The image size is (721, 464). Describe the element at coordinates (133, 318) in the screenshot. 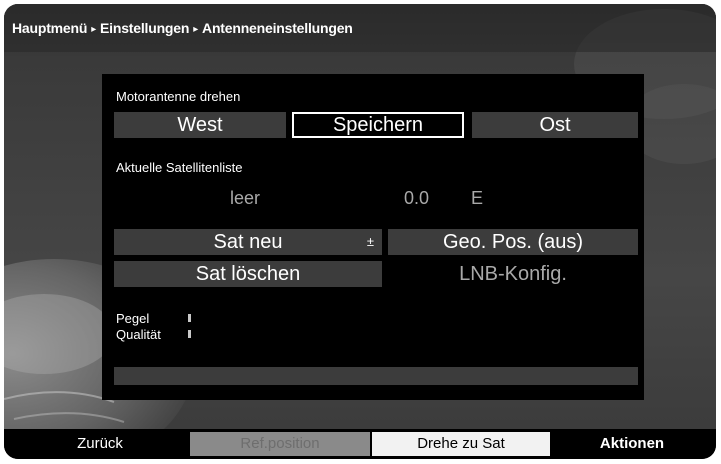

I see `signal-level-label: Pegel` at that location.